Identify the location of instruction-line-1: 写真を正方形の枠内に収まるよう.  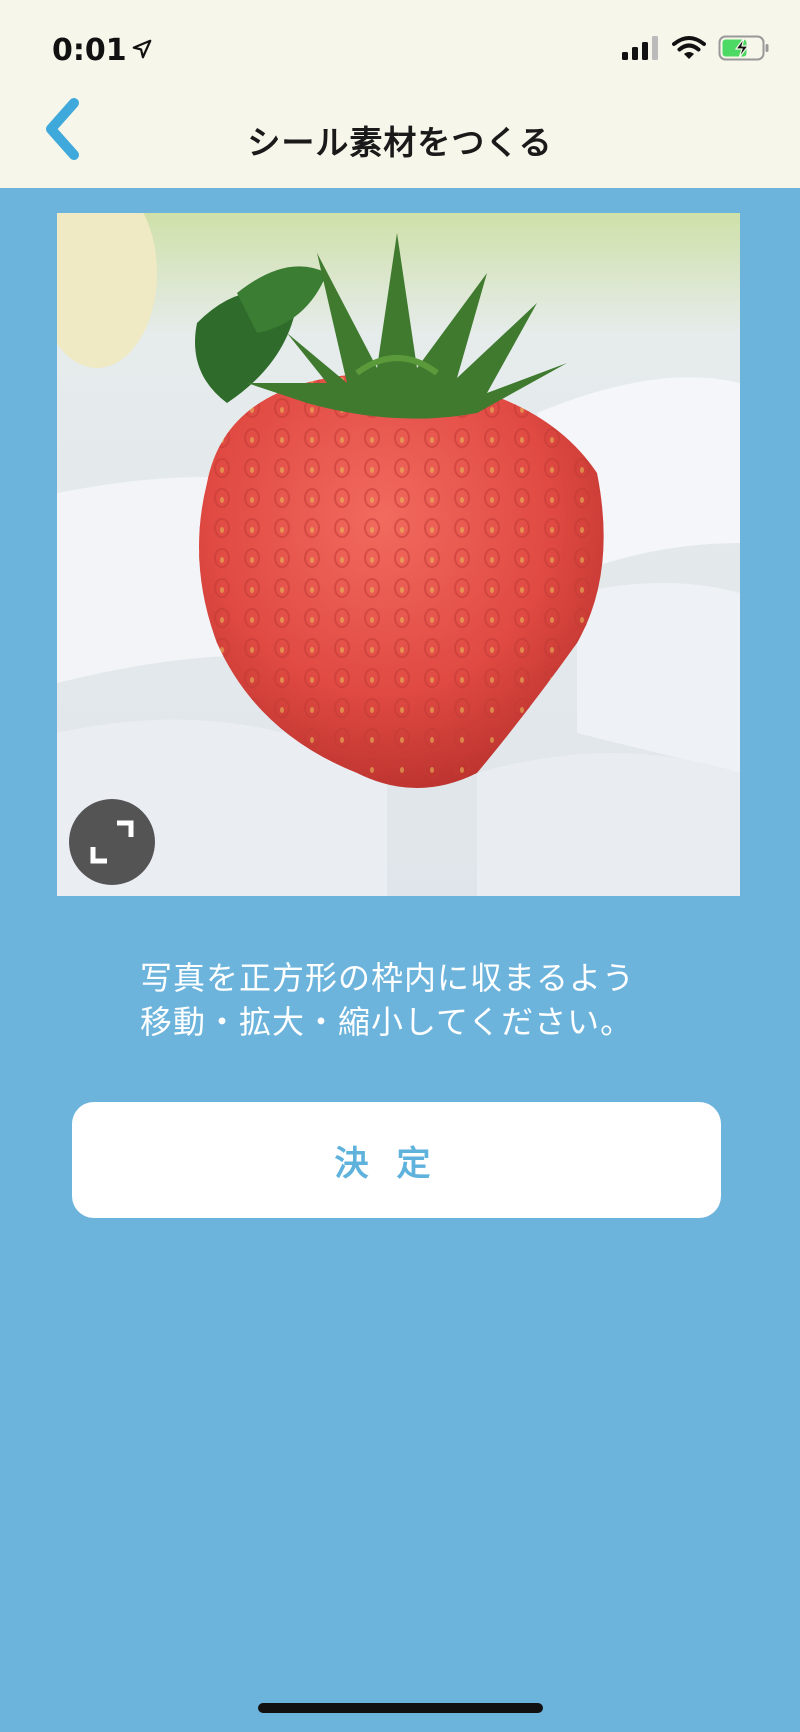
(388, 978).